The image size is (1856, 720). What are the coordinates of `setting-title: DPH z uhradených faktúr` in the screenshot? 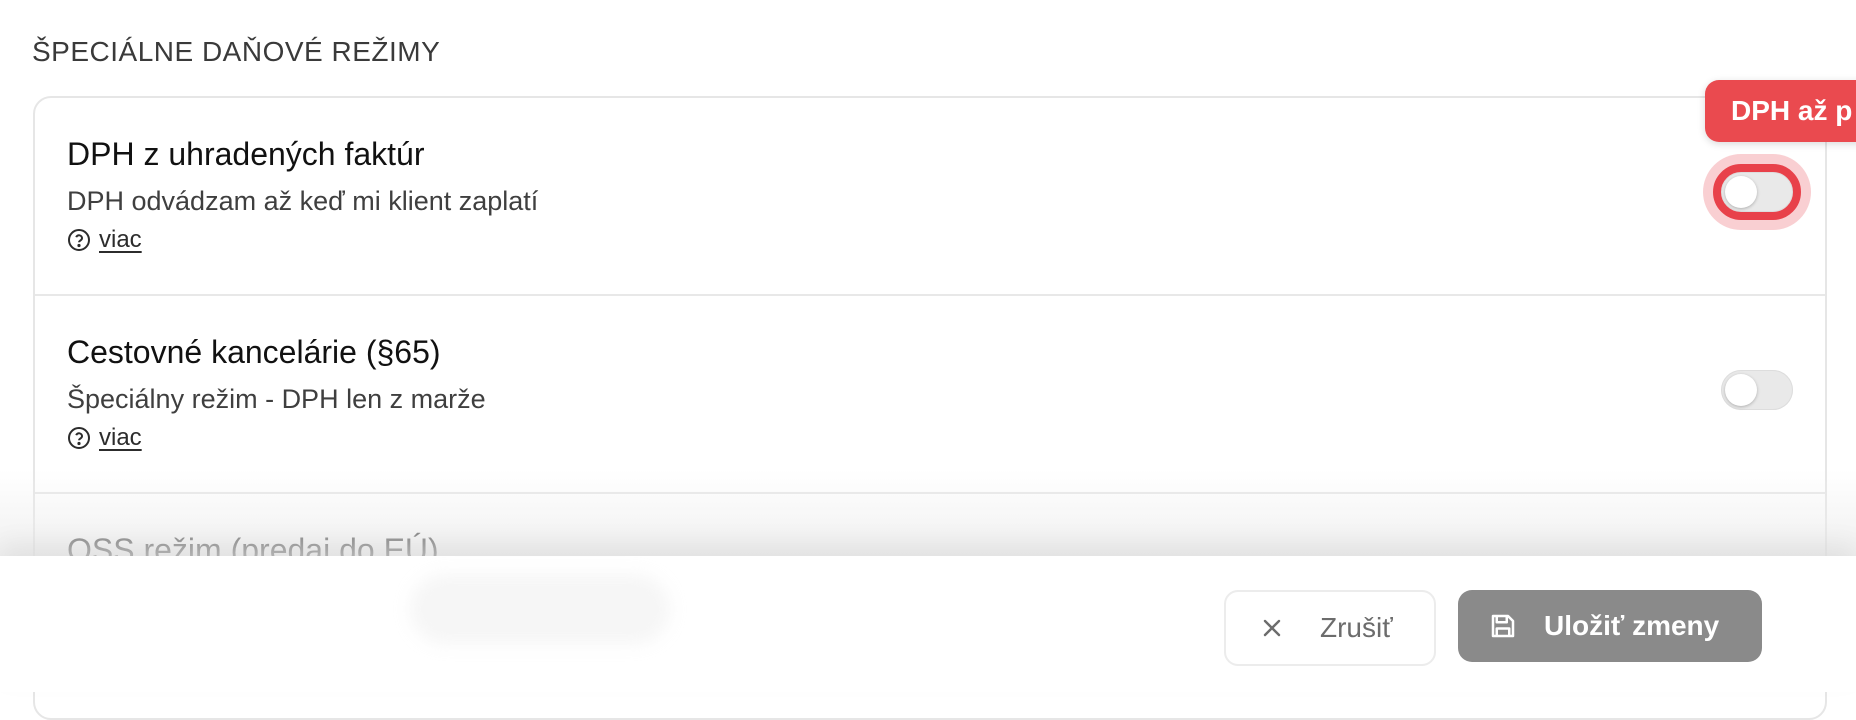 It's located at (246, 154).